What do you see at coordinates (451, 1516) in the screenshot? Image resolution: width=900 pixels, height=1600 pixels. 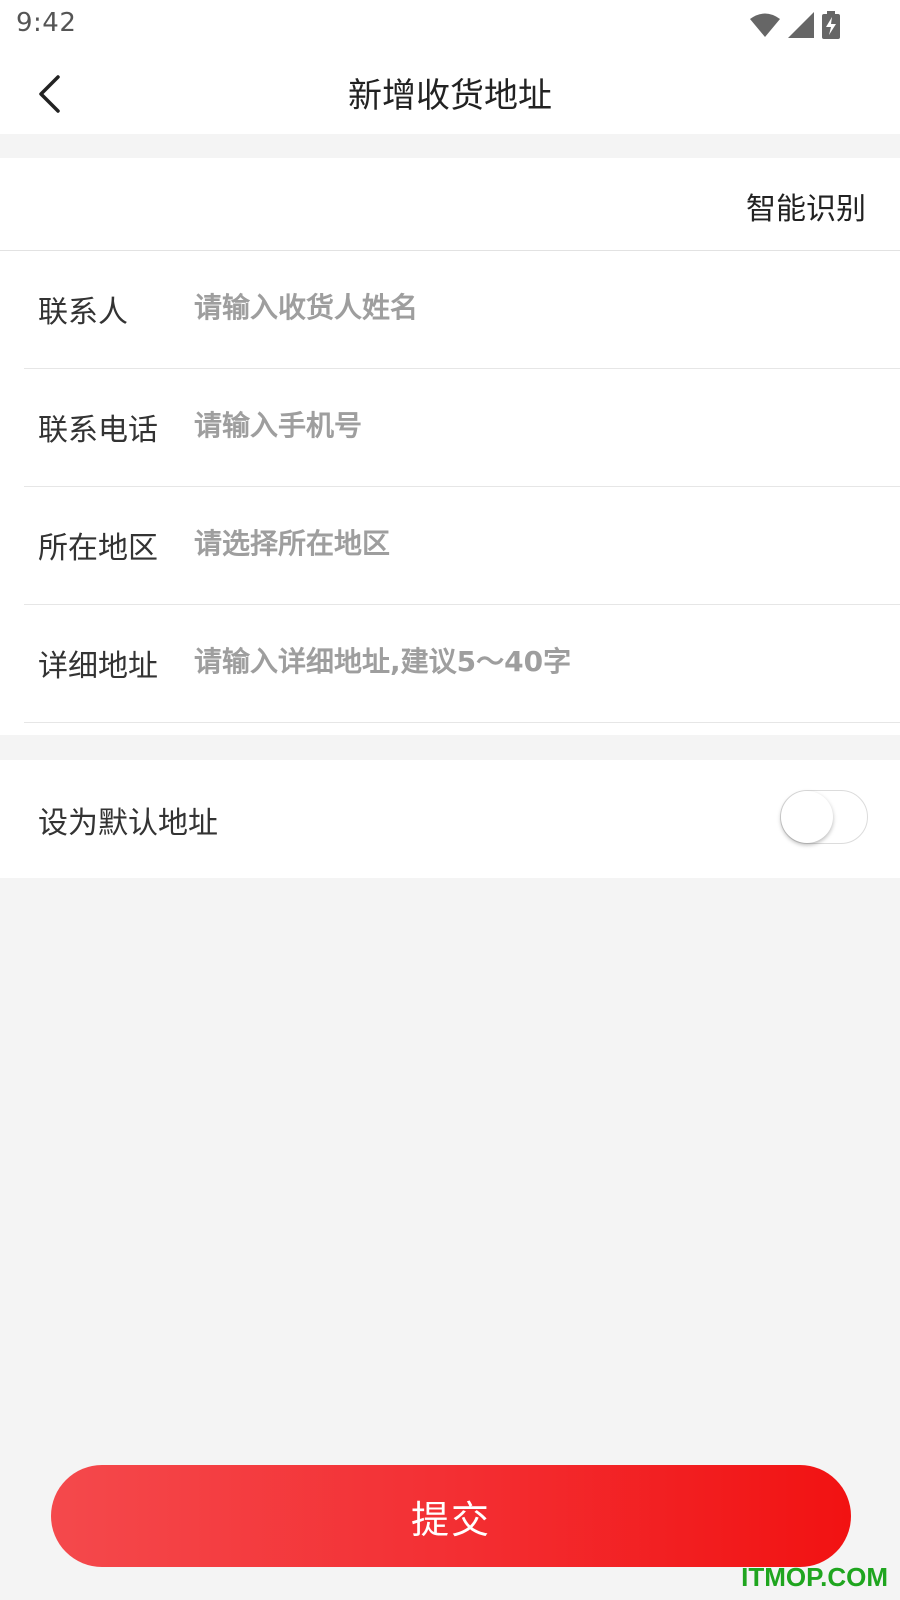 I see `submit-button: 提交` at bounding box center [451, 1516].